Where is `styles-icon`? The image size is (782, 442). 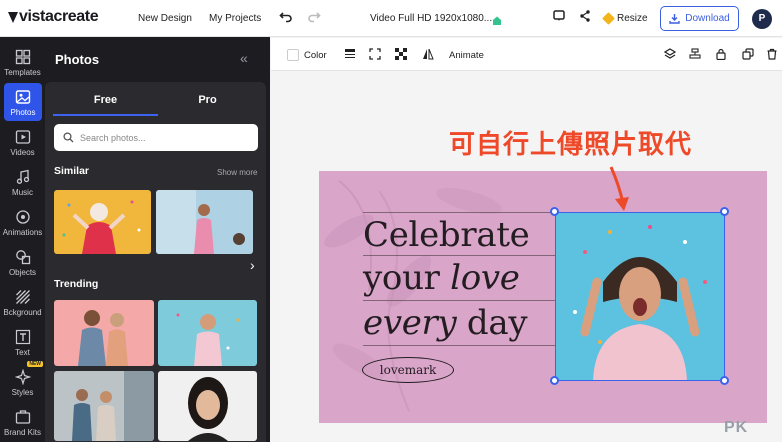 styles-icon is located at coordinates (22, 377).